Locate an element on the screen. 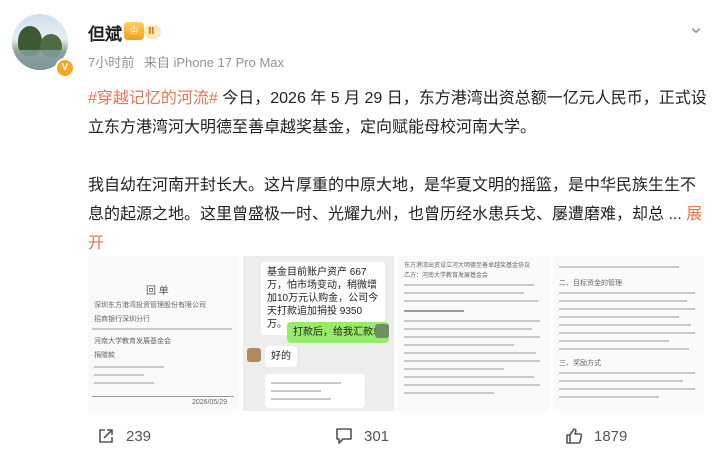  like-button: 1879 is located at coordinates (595, 436).